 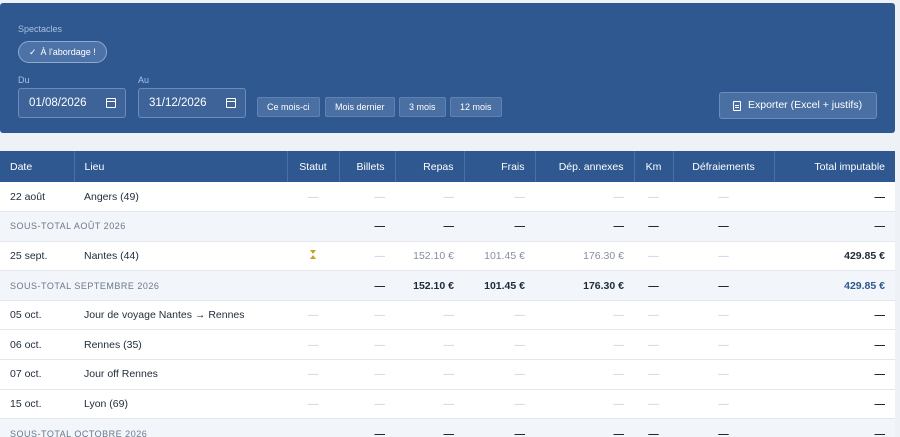 I want to click on preset-12-months-button: 12 mois, so click(x=476, y=107).